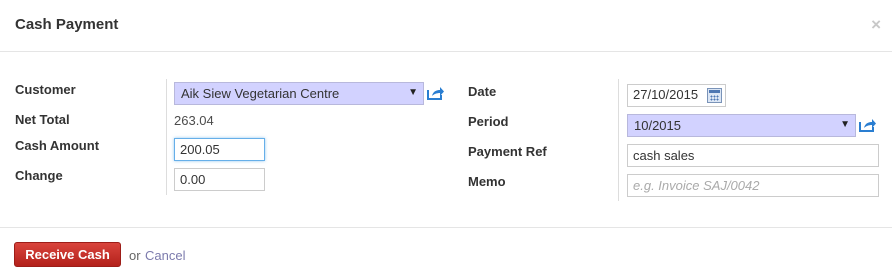  Describe the element at coordinates (753, 185) in the screenshot. I see `memo-input` at that location.